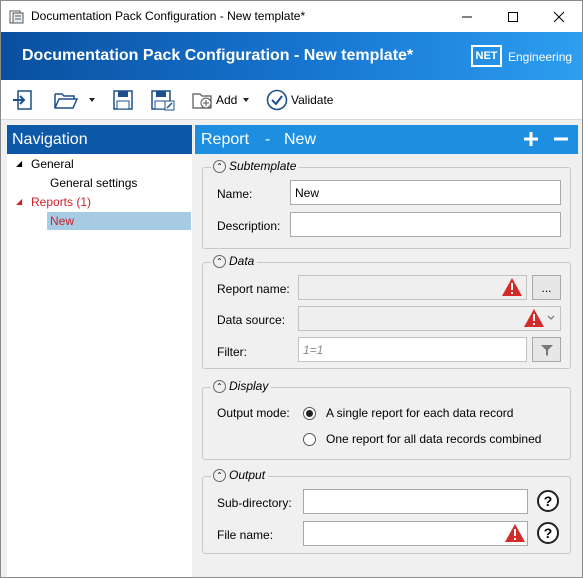 The height and width of the screenshot is (578, 583). I want to click on tree-item-new: New, so click(119, 221).